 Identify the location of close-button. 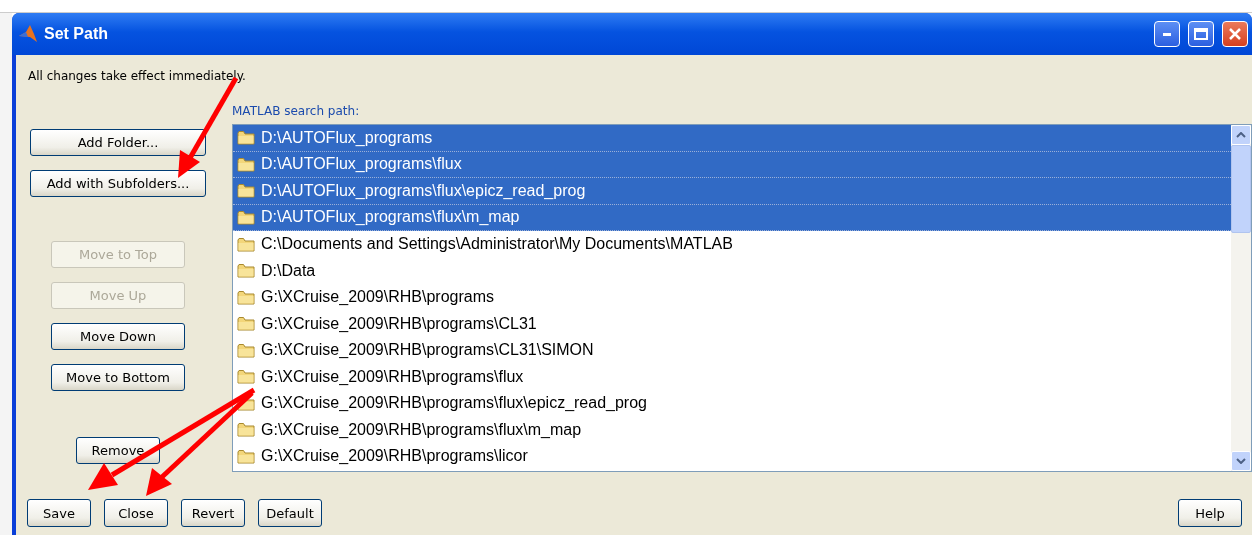
(1235, 34).